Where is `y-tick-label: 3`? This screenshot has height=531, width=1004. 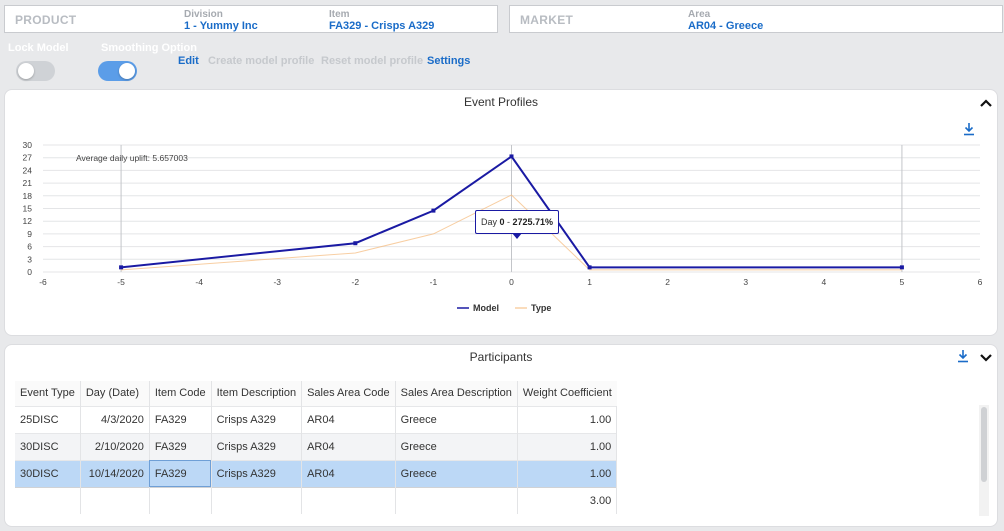
y-tick-label: 3 is located at coordinates (29, 259).